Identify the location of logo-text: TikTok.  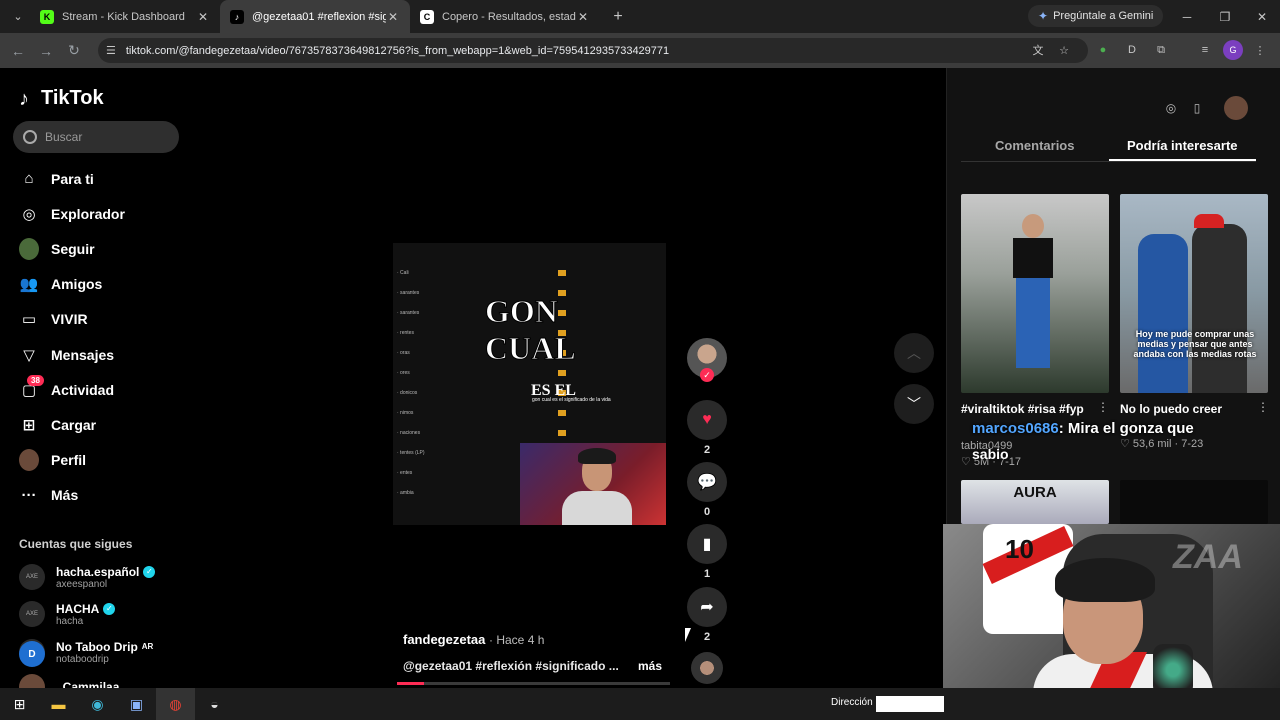
(72, 98).